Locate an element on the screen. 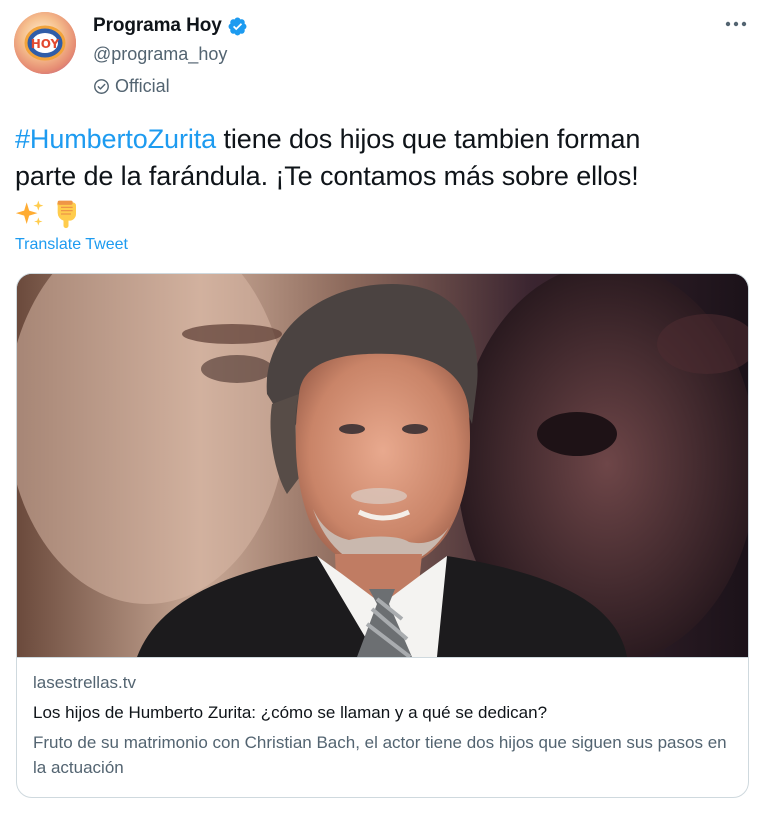 The image size is (768, 814). hashtag-link: #HumbertoZurita is located at coordinates (115, 139).